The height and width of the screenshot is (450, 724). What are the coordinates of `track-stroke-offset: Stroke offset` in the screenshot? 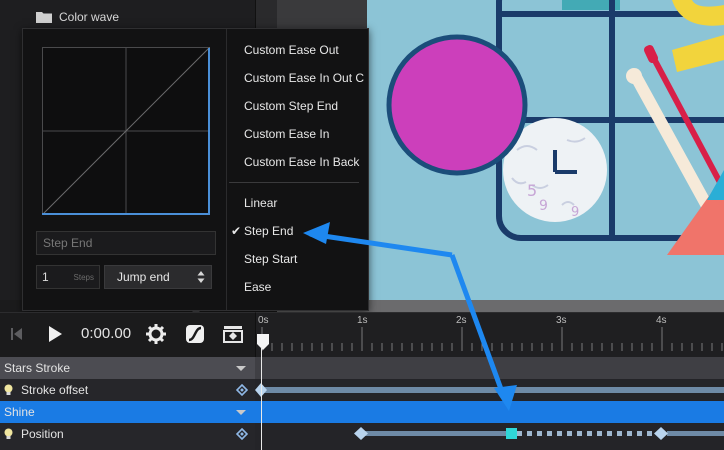 It's located at (127, 390).